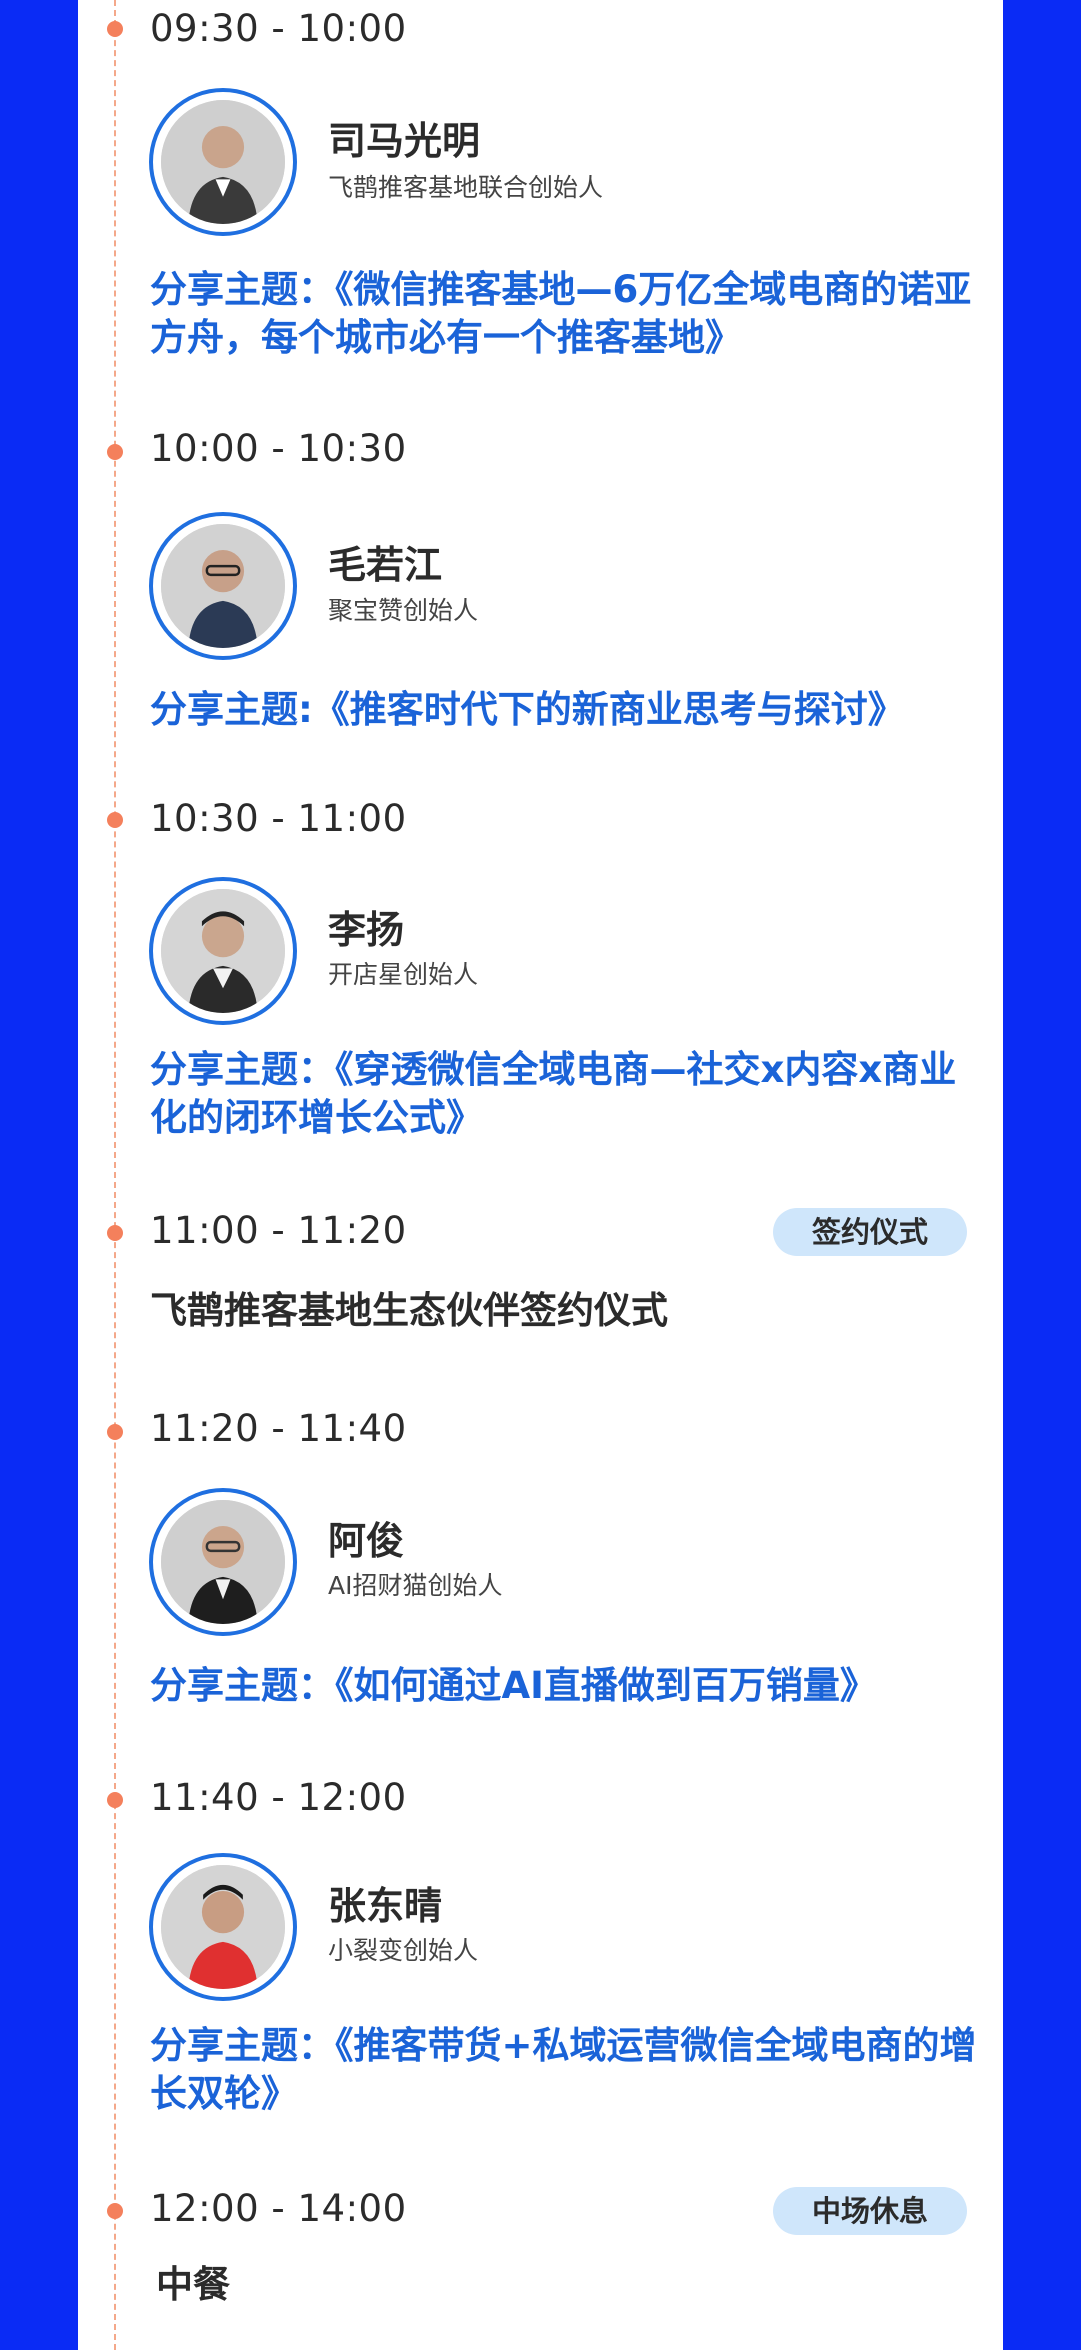 This screenshot has height=2350, width=1081. I want to click on speaker-title: 飞鹊推客基地联合创始人, so click(466, 187).